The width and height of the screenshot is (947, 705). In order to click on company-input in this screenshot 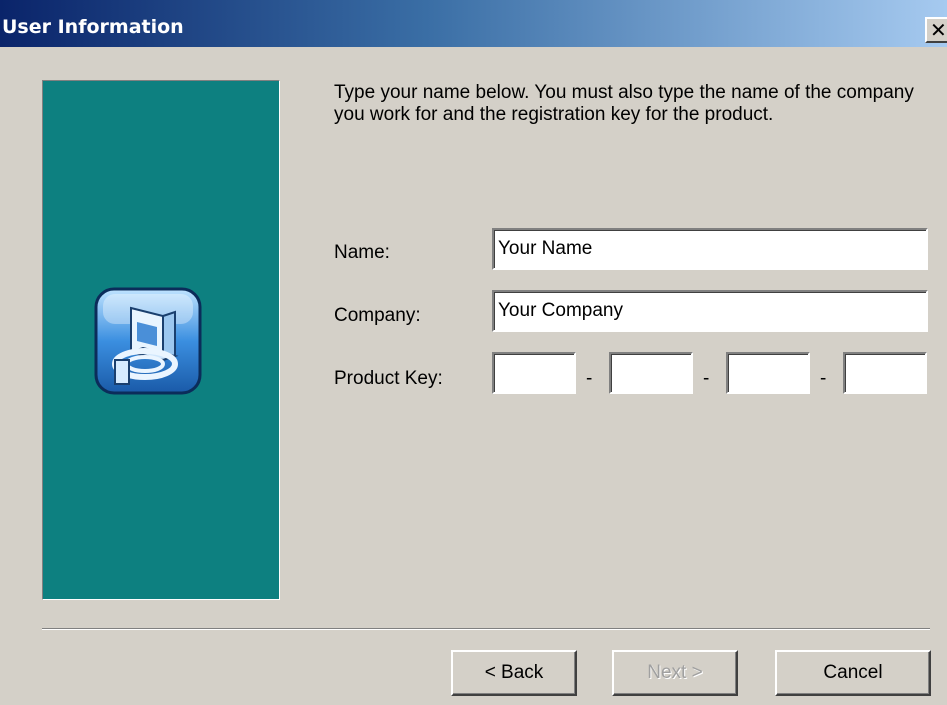, I will do `click(710, 311)`.